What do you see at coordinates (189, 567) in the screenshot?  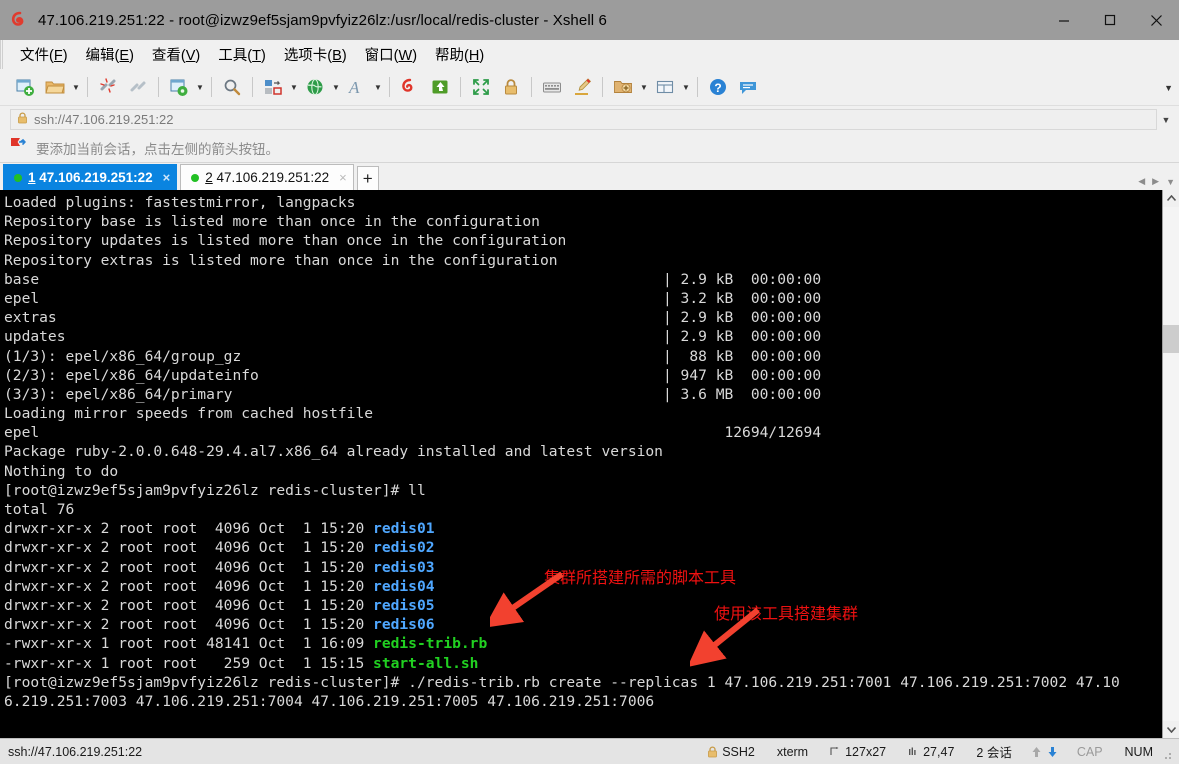 I see `terminal-text: drwxr-xr-x 2 root root 4096 Oct 1 15:20` at bounding box center [189, 567].